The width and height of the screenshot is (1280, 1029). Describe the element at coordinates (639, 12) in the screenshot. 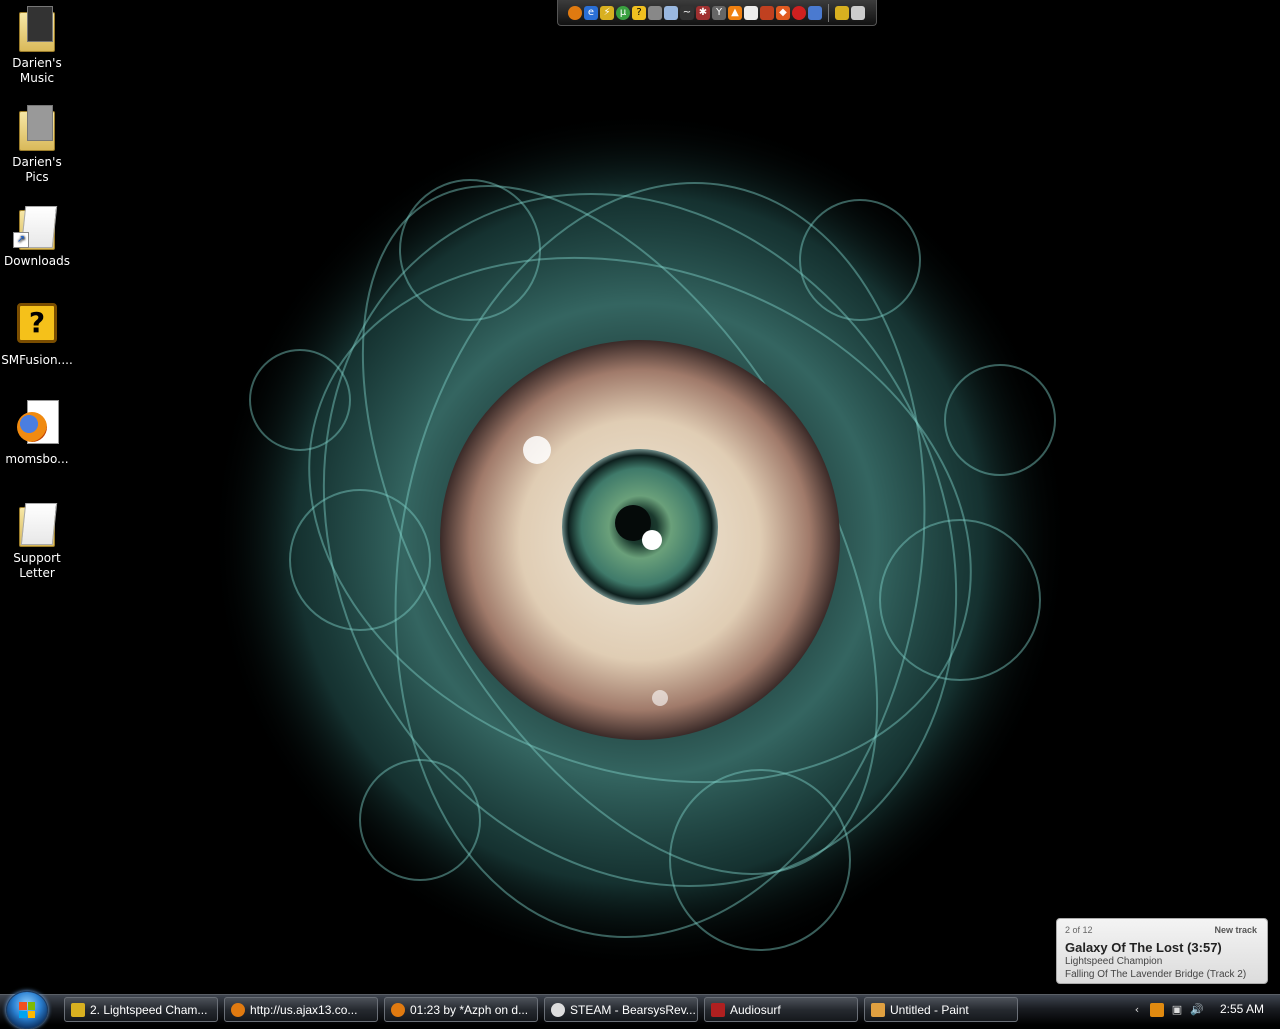

I see `help-icon: ?` at that location.